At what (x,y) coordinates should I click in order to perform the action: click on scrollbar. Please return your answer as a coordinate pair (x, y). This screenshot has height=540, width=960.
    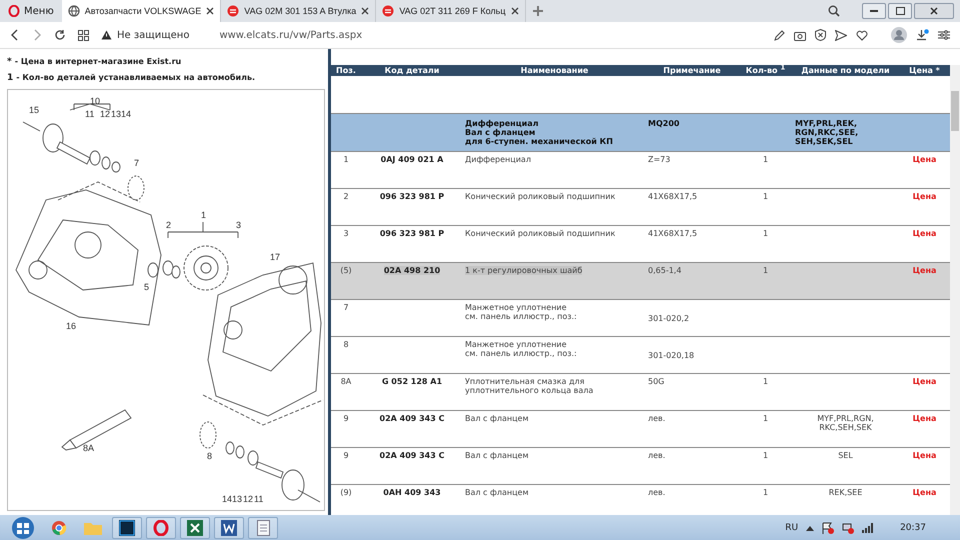
    Looking at the image, I should click on (955, 290).